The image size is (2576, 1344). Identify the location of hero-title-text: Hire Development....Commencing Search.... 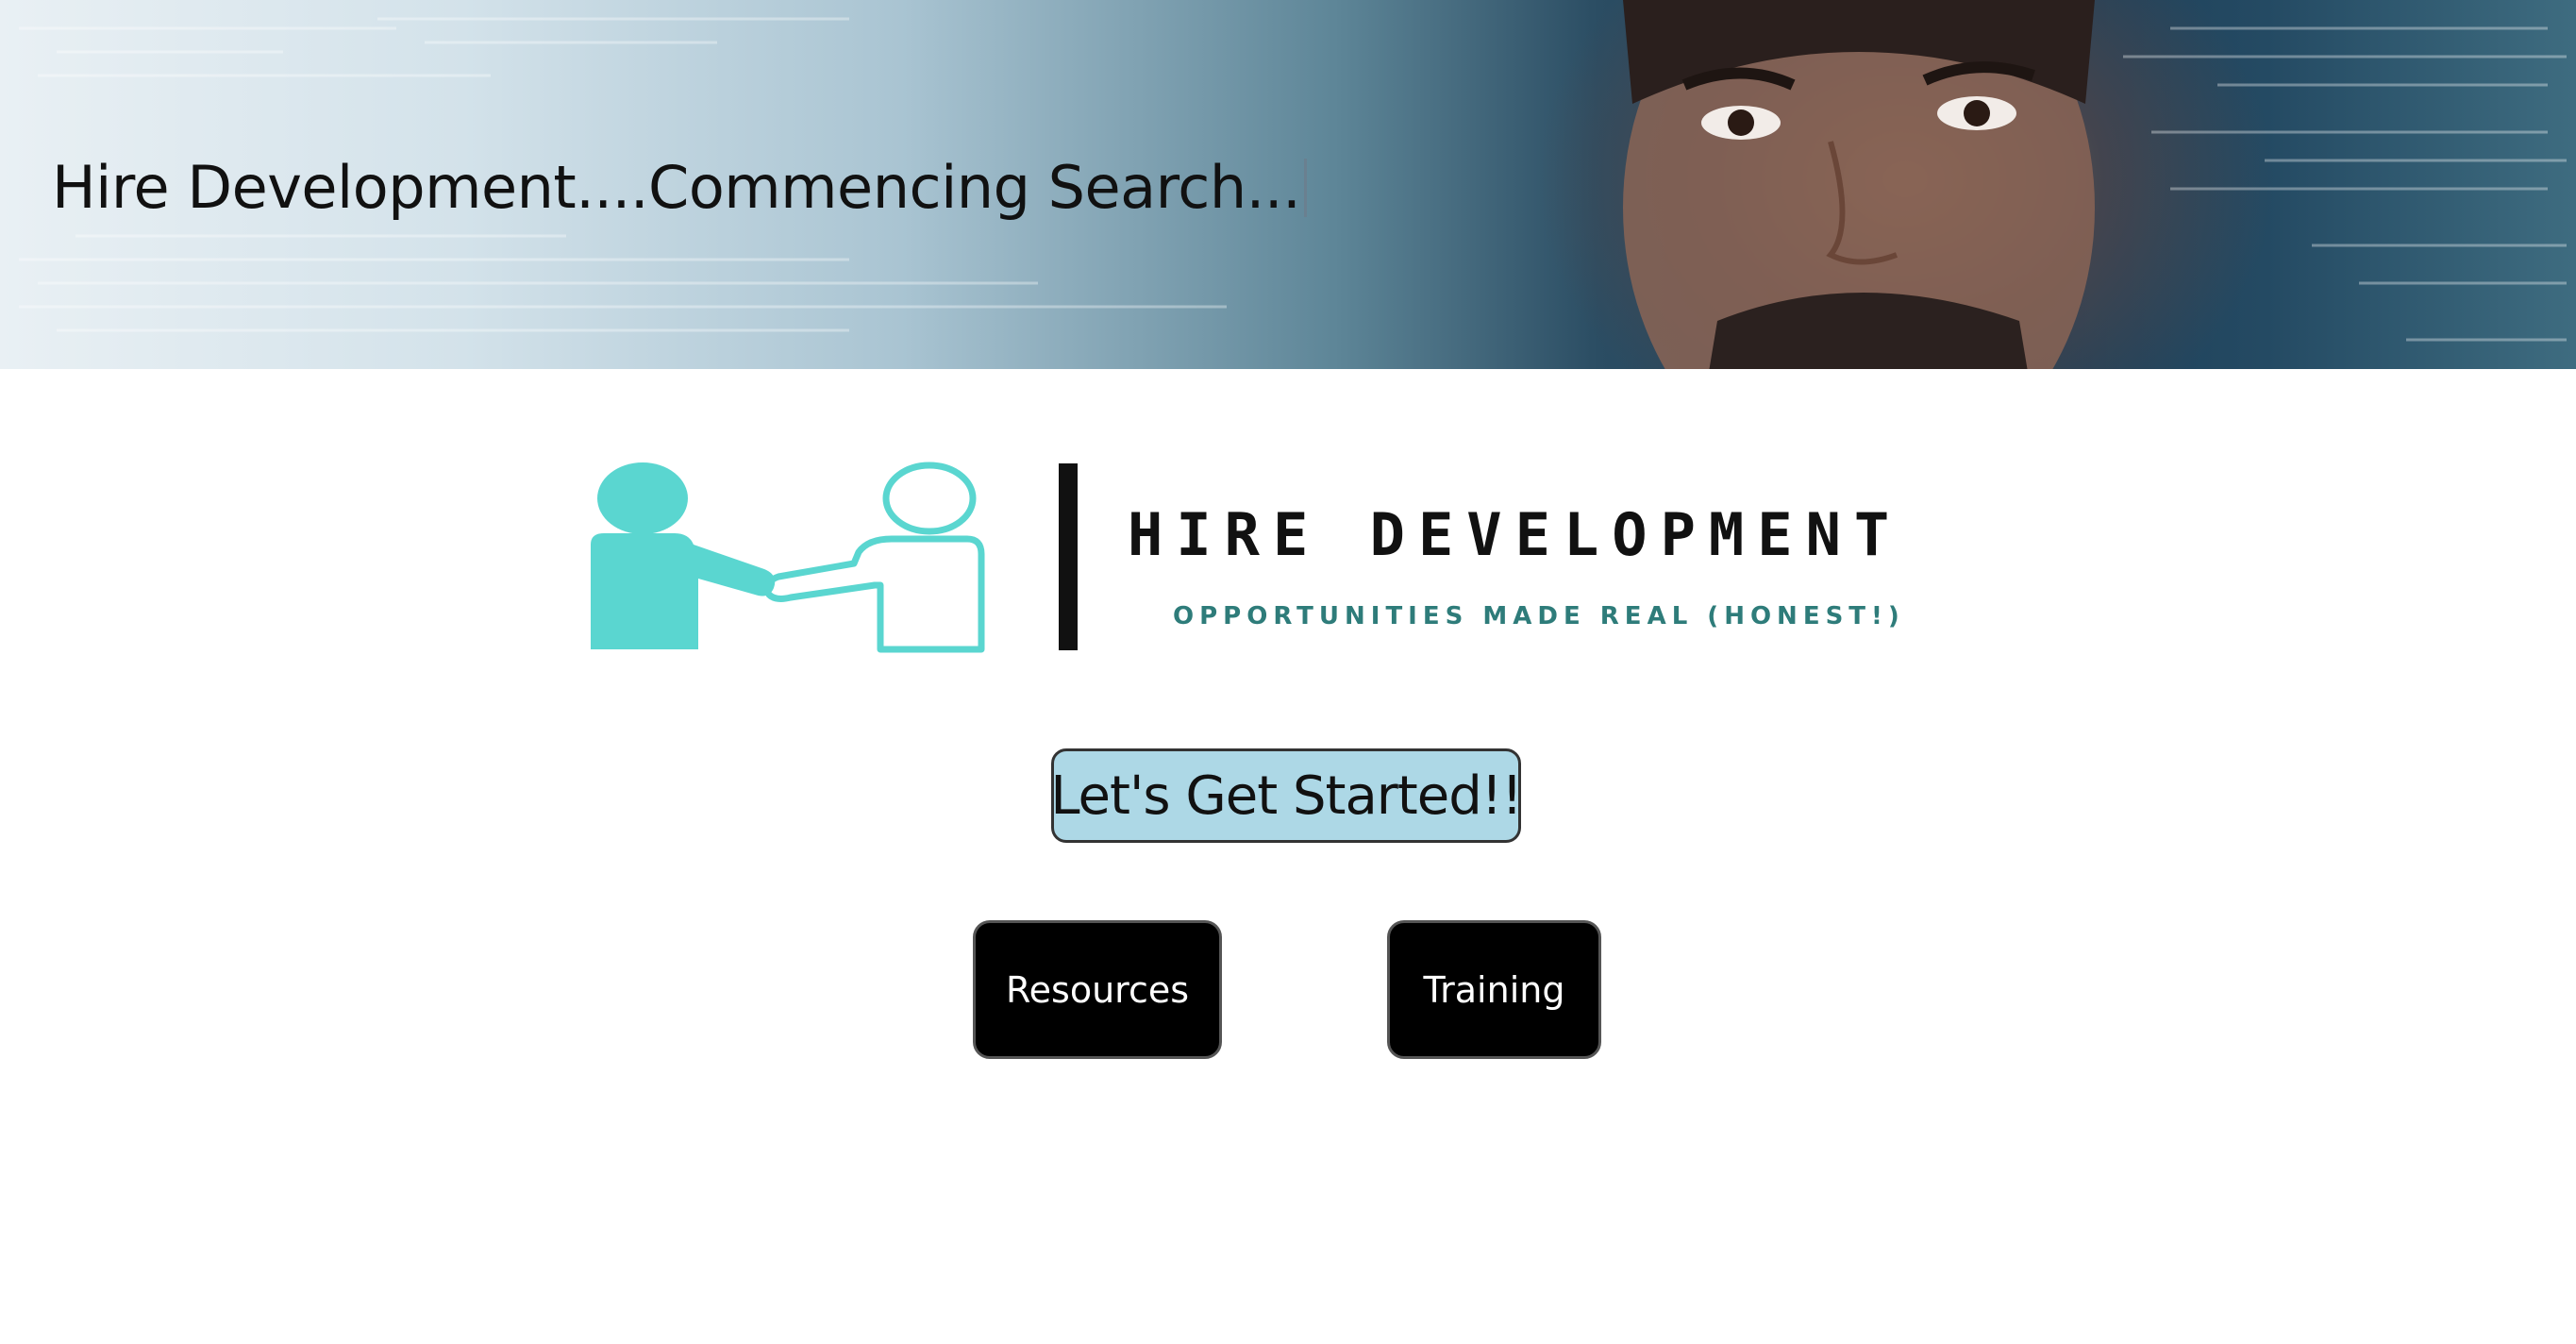
(676, 187).